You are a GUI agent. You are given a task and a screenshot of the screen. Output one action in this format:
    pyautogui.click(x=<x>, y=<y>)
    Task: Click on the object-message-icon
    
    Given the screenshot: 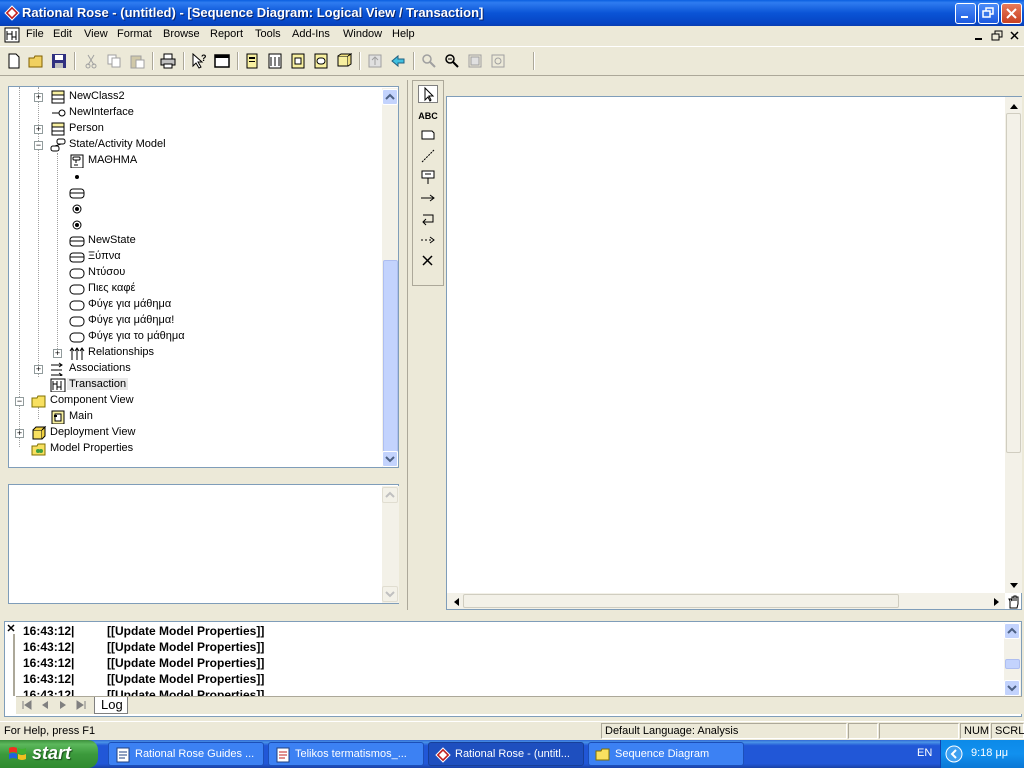 What is the action you would take?
    pyautogui.click(x=428, y=198)
    